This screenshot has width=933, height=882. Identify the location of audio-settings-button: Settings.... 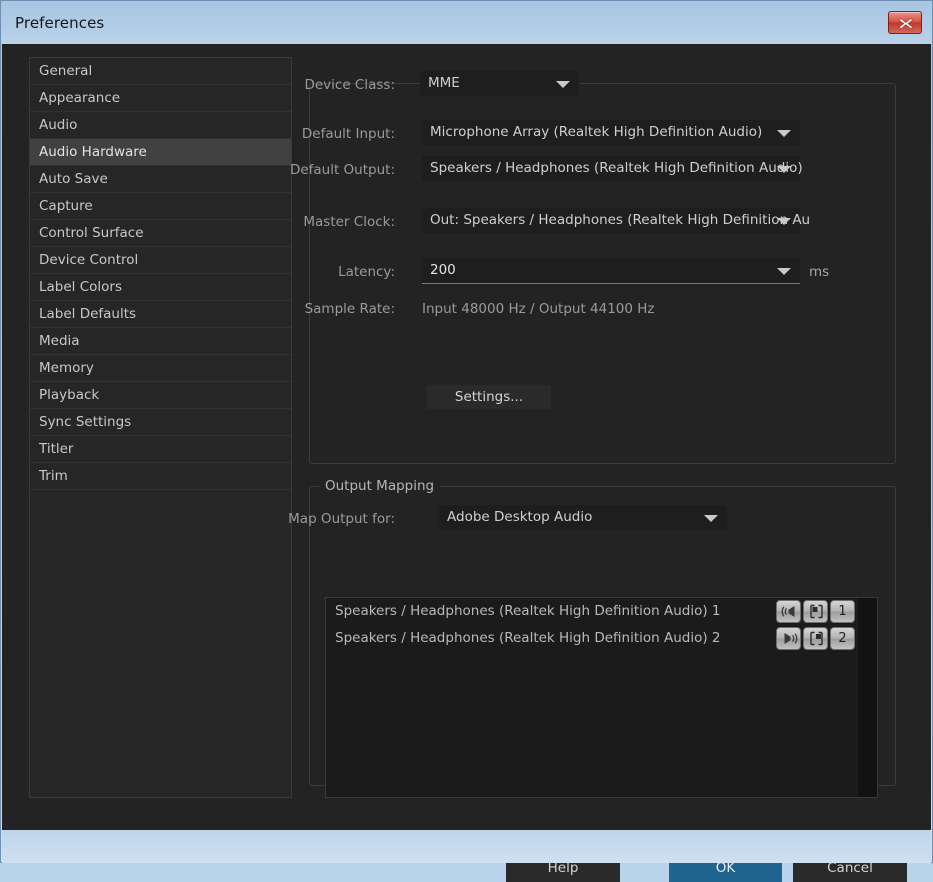
(489, 397).